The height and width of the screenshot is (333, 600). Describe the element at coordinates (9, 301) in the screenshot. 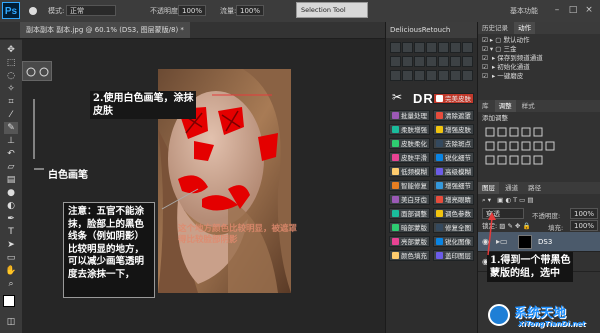

I see `foreground-color-swatch` at that location.